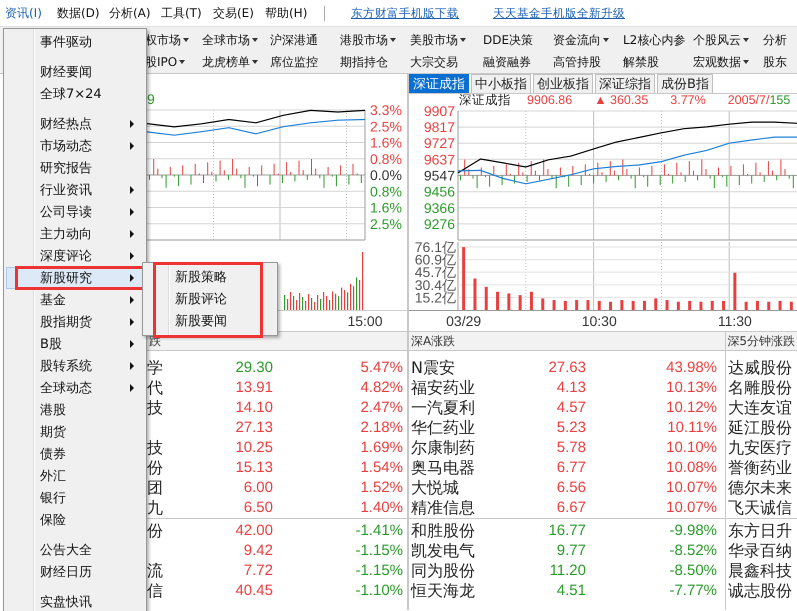  What do you see at coordinates (75, 300) in the screenshot?
I see `menu-item: 基金` at bounding box center [75, 300].